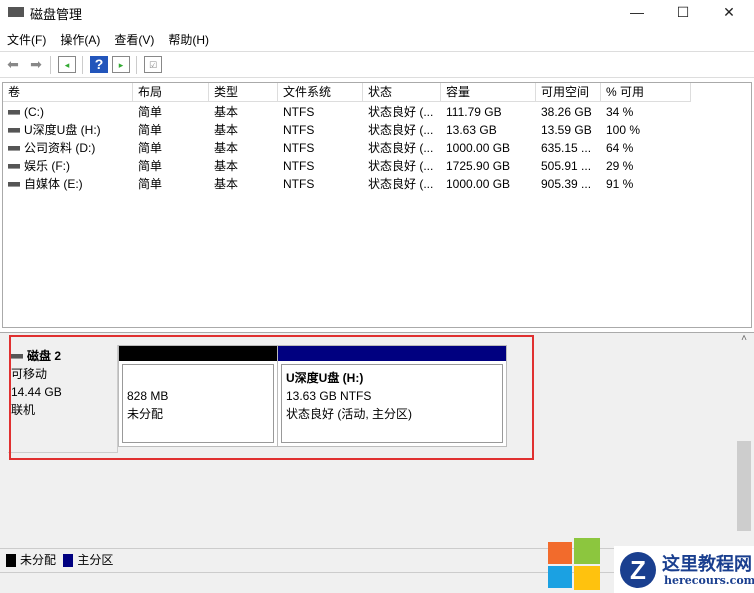 This screenshot has width=754, height=593. Describe the element at coordinates (47, 166) in the screenshot. I see `cell-text: 娱乐 (F:)` at that location.